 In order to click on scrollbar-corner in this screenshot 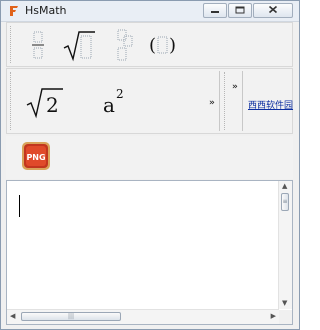, I will do `click(285, 317)`.